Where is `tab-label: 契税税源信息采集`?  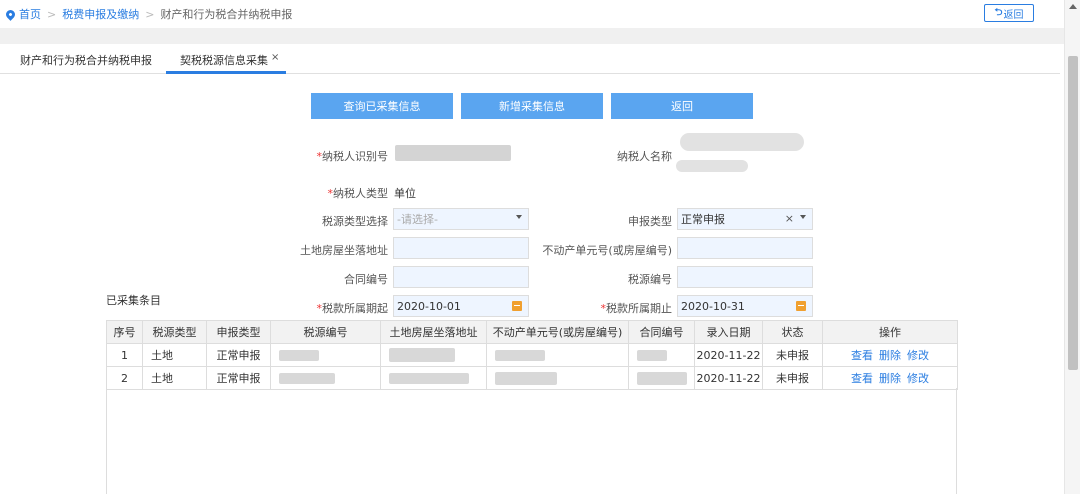 tab-label: 契税税源信息采集 is located at coordinates (224, 60).